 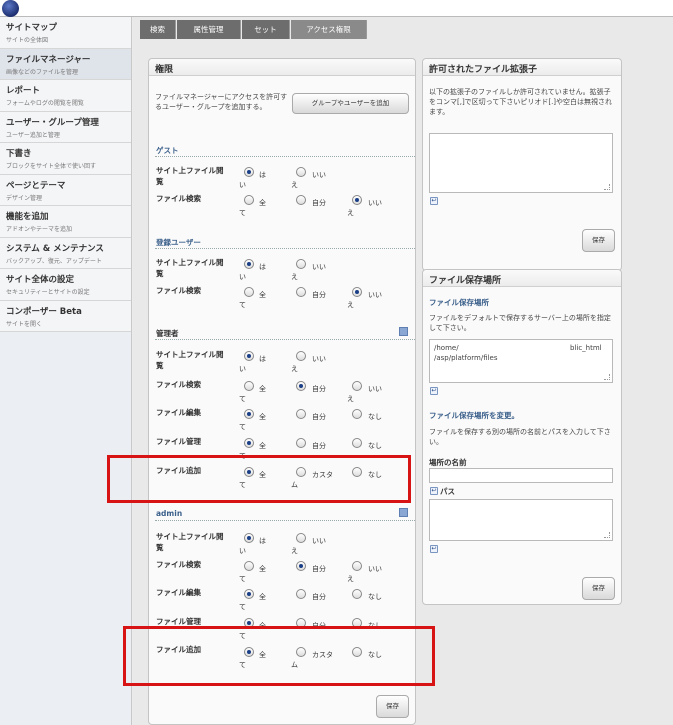 I want to click on add-group-user-button: グループやユーザーを追加, so click(x=350, y=103).